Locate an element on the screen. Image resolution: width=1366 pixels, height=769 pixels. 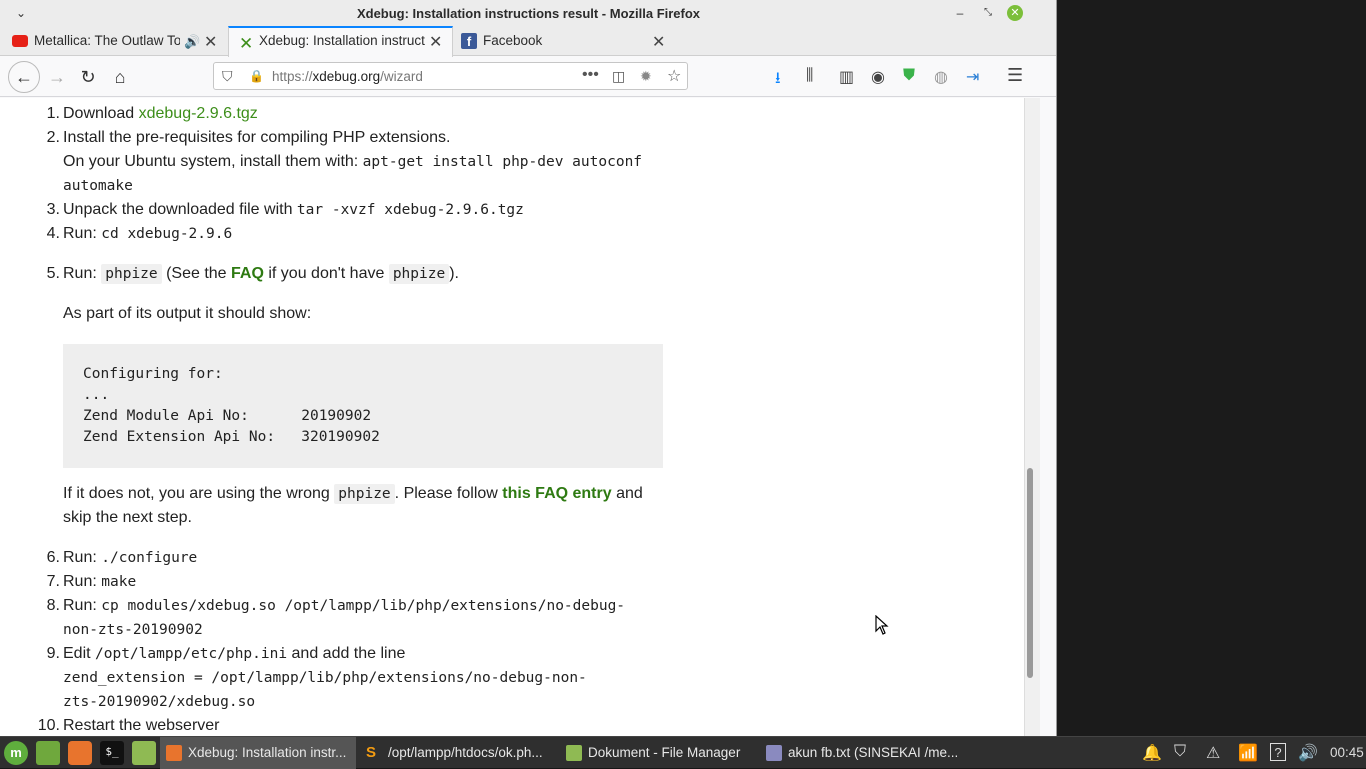
youtube-icon is located at coordinates (20, 41).